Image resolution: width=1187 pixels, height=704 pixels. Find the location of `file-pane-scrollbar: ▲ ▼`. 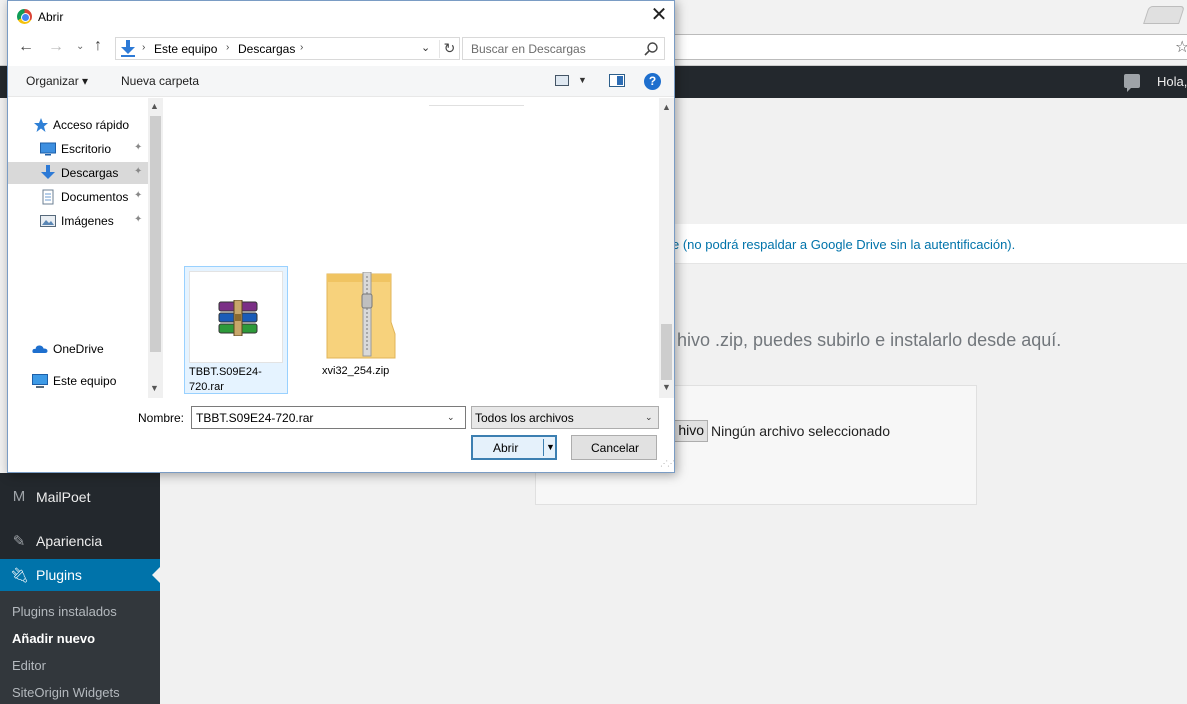

file-pane-scrollbar: ▲ ▼ is located at coordinates (666, 248).